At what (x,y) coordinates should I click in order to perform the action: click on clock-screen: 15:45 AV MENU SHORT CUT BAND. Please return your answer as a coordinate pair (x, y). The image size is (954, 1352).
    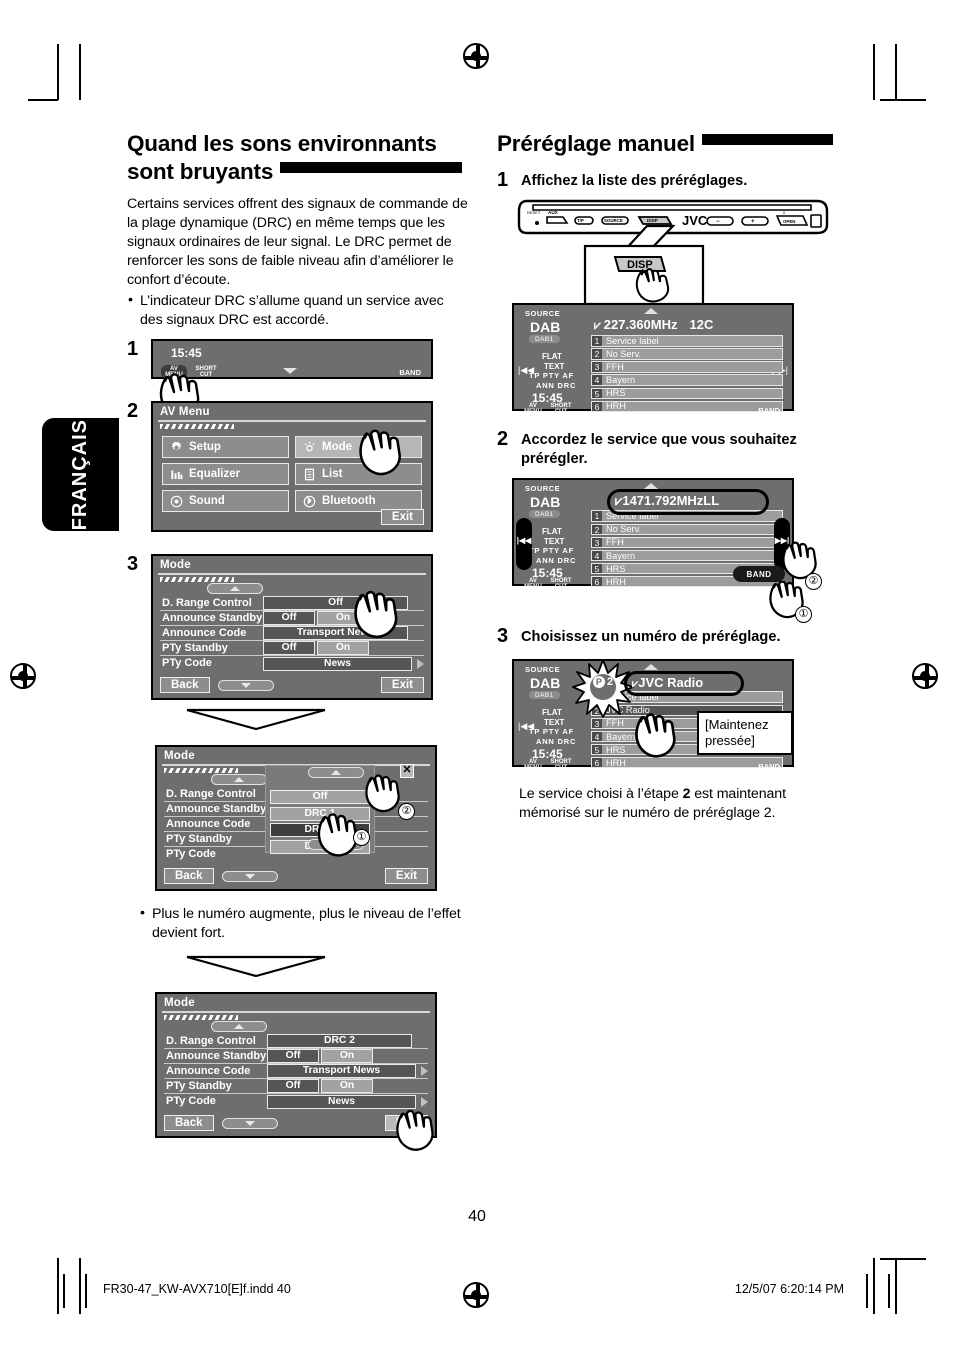
    Looking at the image, I should click on (292, 359).